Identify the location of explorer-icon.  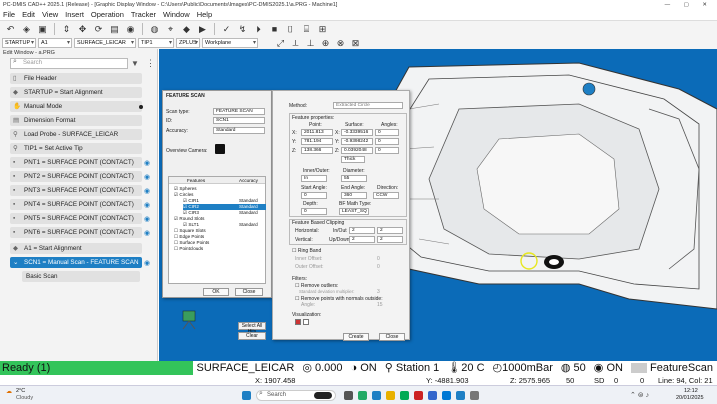
(390, 395).